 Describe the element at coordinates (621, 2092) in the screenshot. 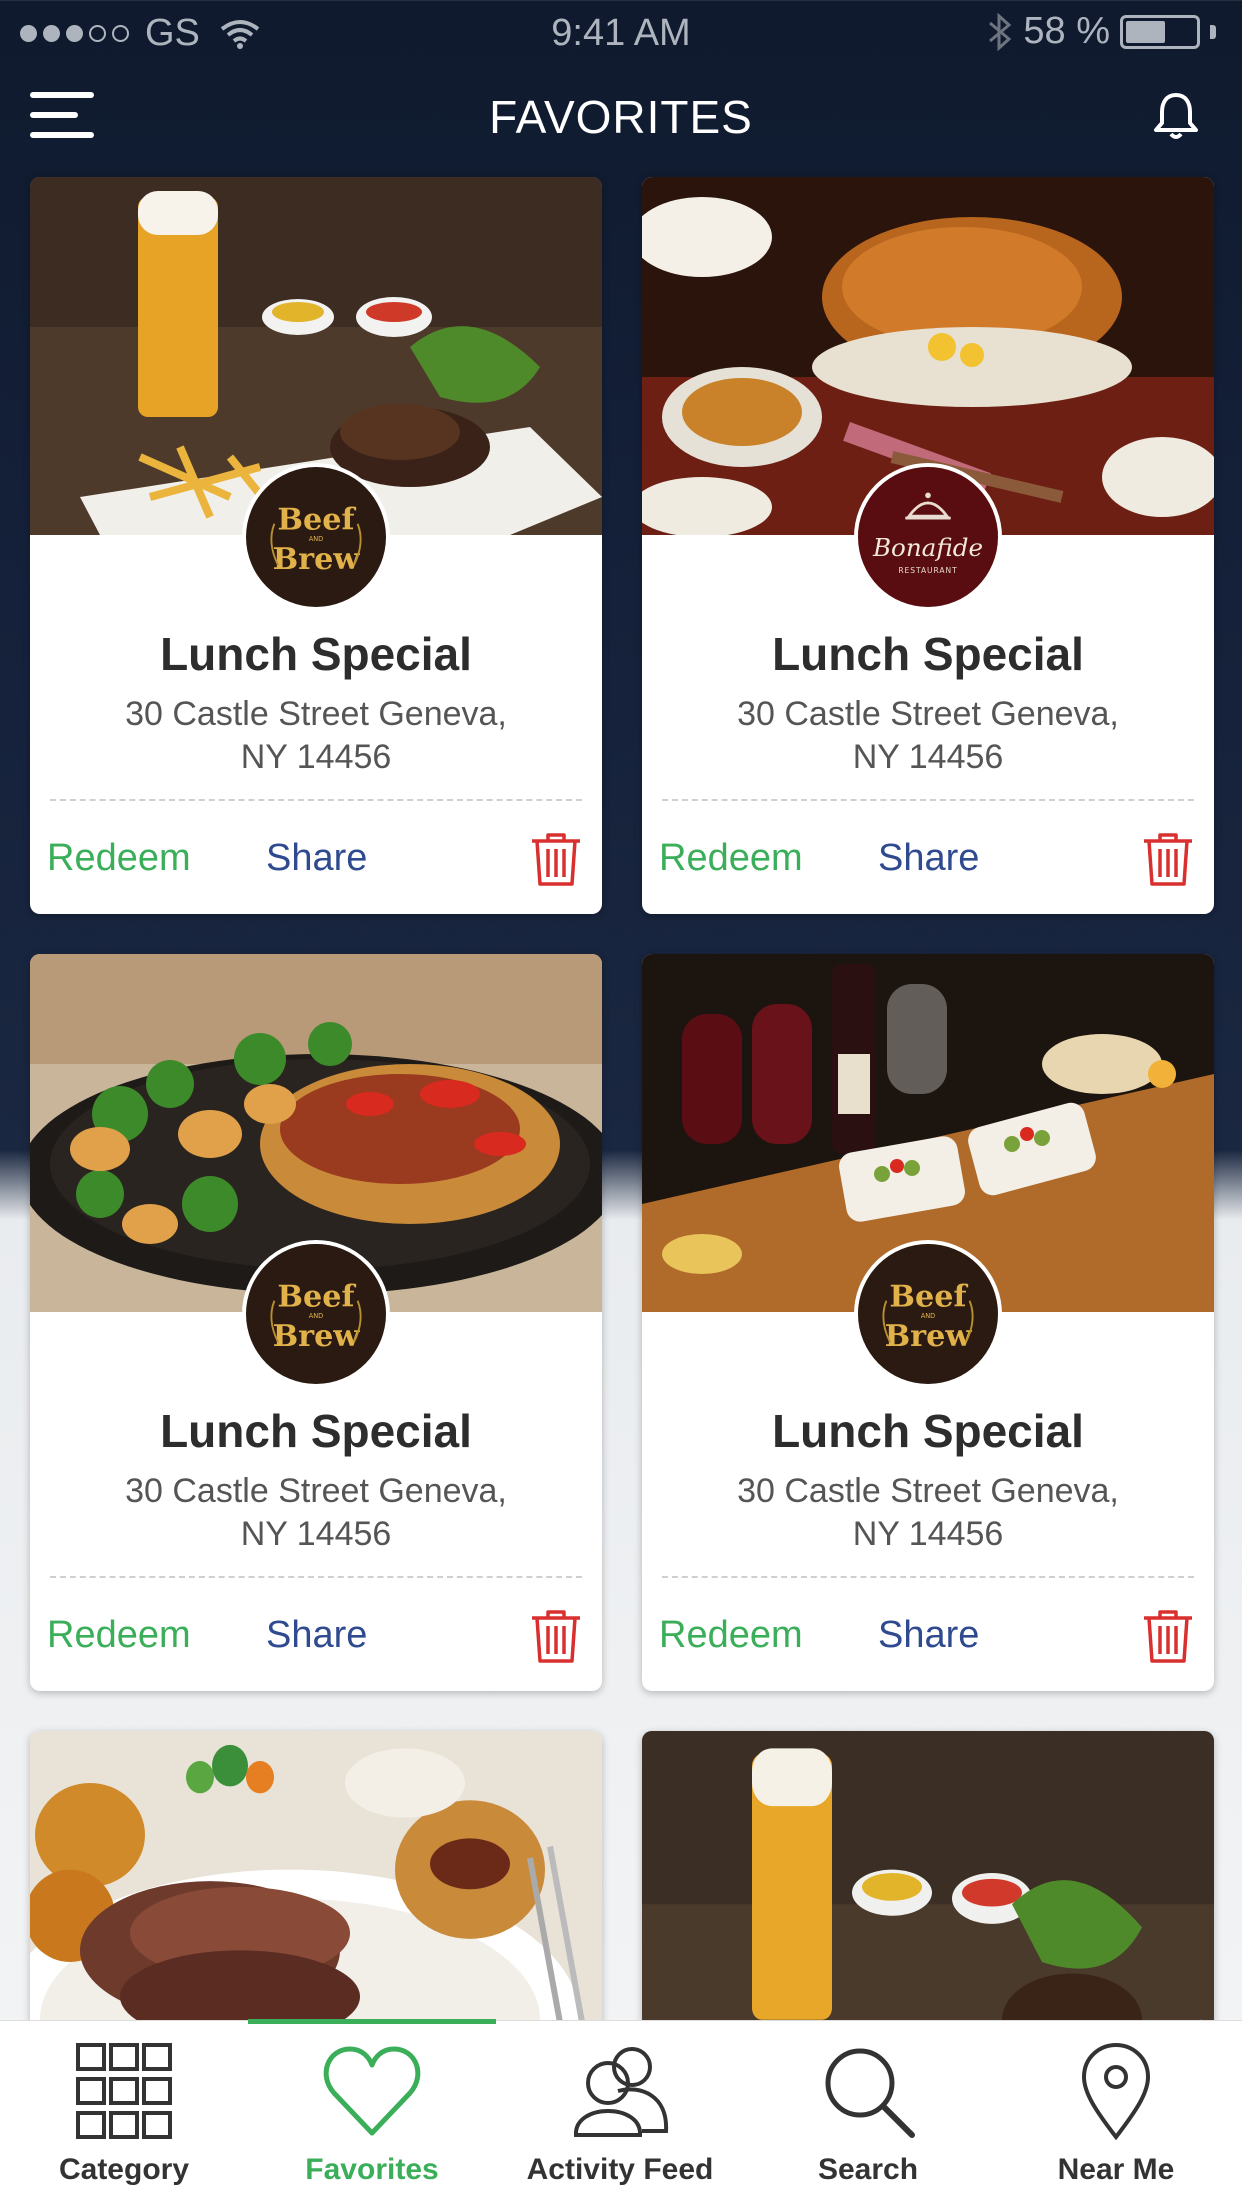

I see `users-icon` at that location.